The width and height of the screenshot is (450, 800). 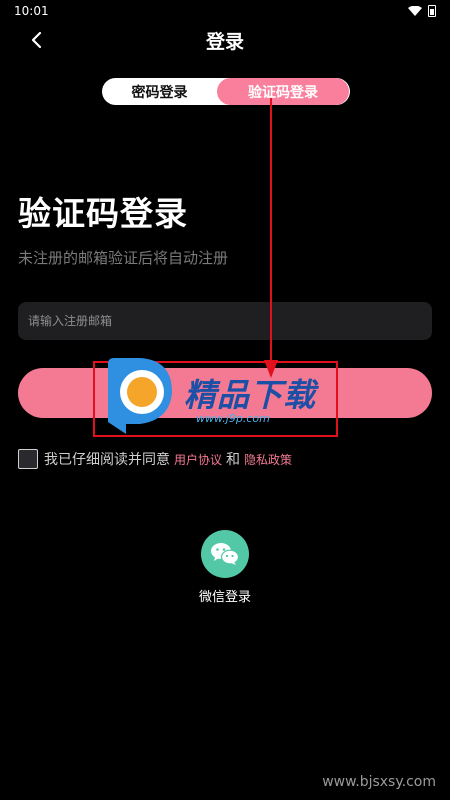 I want to click on site-watermark: www.bjsxsy.com, so click(x=379, y=782).